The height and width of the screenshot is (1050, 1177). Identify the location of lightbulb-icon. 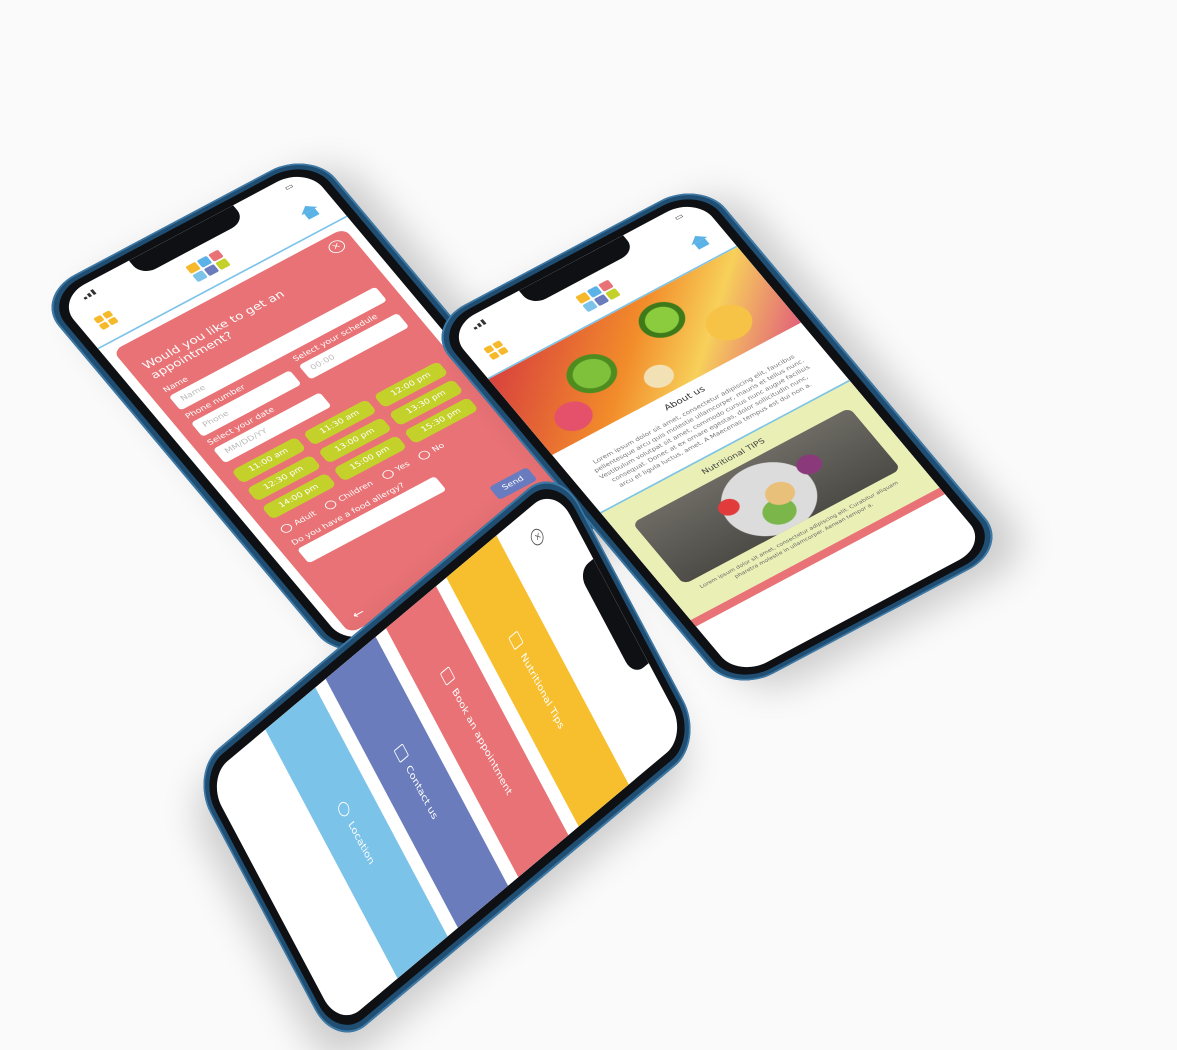
(516, 640).